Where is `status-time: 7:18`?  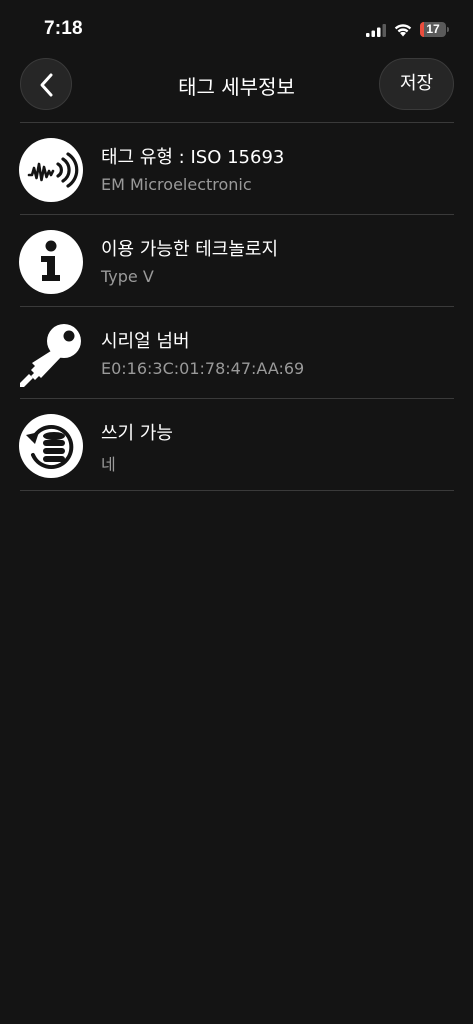
status-time: 7:18 is located at coordinates (63, 28).